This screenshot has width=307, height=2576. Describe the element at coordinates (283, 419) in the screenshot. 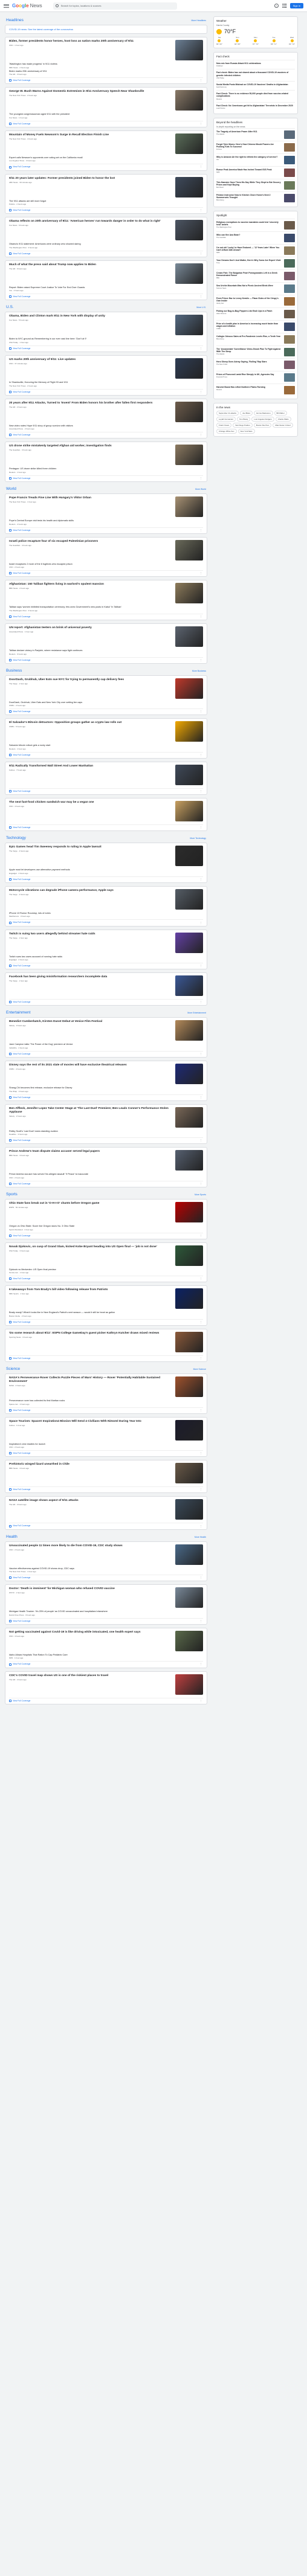

I see `topic-chip: Charlie Watts` at that location.